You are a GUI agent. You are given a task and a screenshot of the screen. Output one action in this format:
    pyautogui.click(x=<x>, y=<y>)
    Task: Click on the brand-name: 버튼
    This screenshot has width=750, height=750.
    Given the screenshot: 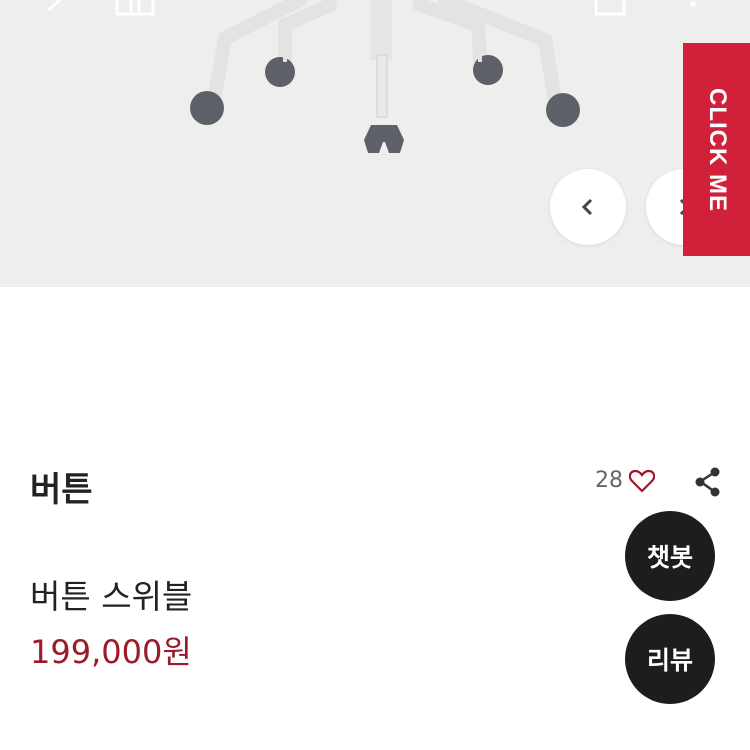 What is the action you would take?
    pyautogui.click(x=61, y=486)
    